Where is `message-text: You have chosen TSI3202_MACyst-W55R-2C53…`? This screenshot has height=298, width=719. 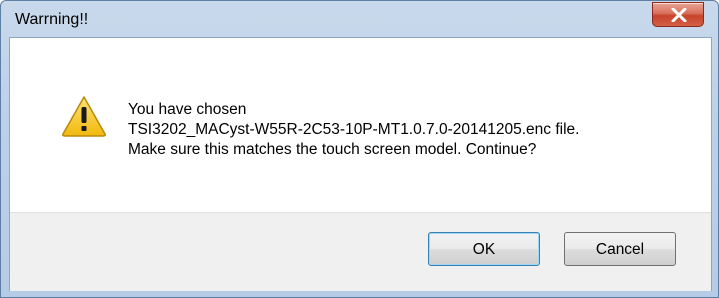 message-text: You have chosen TSI3202_MACyst-W55R-2C53… is located at coordinates (353, 130).